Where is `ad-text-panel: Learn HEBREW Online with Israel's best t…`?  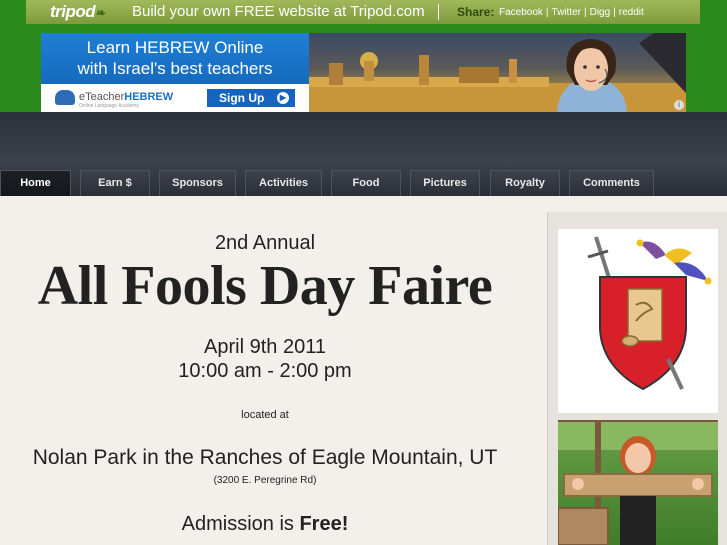 ad-text-panel: Learn HEBREW Online with Israel's best t… is located at coordinates (175, 72).